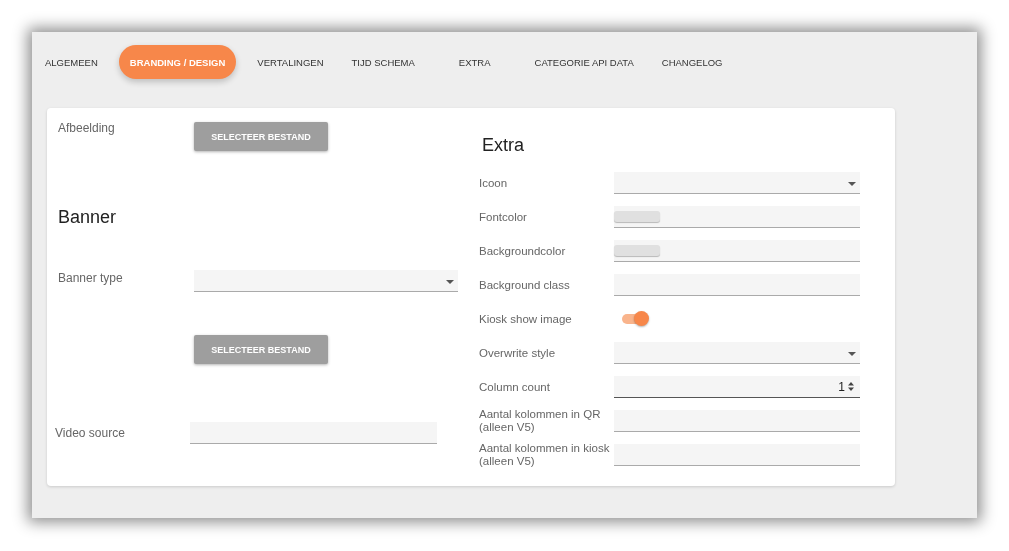  Describe the element at coordinates (494, 183) in the screenshot. I see `field-label: Icoon` at that location.